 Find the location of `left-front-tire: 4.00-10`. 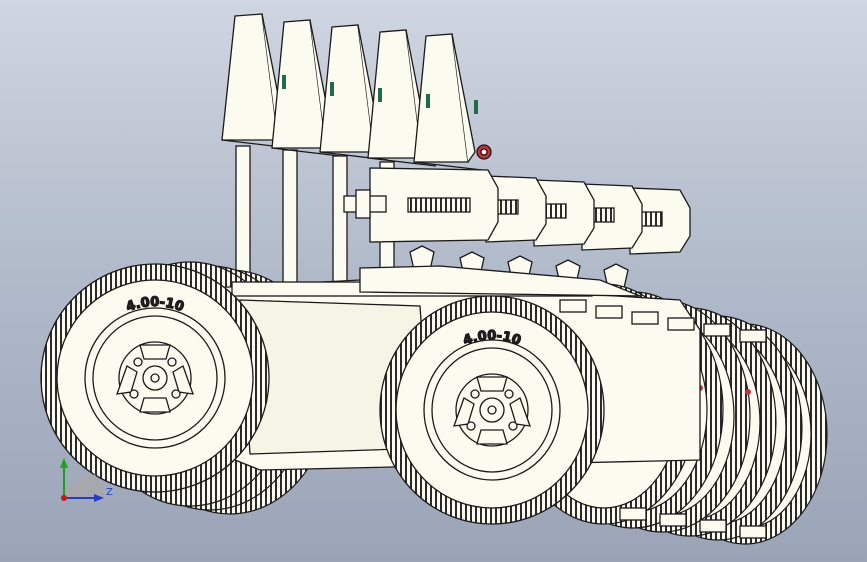

left-front-tire: 4.00-10 is located at coordinates (155, 378).